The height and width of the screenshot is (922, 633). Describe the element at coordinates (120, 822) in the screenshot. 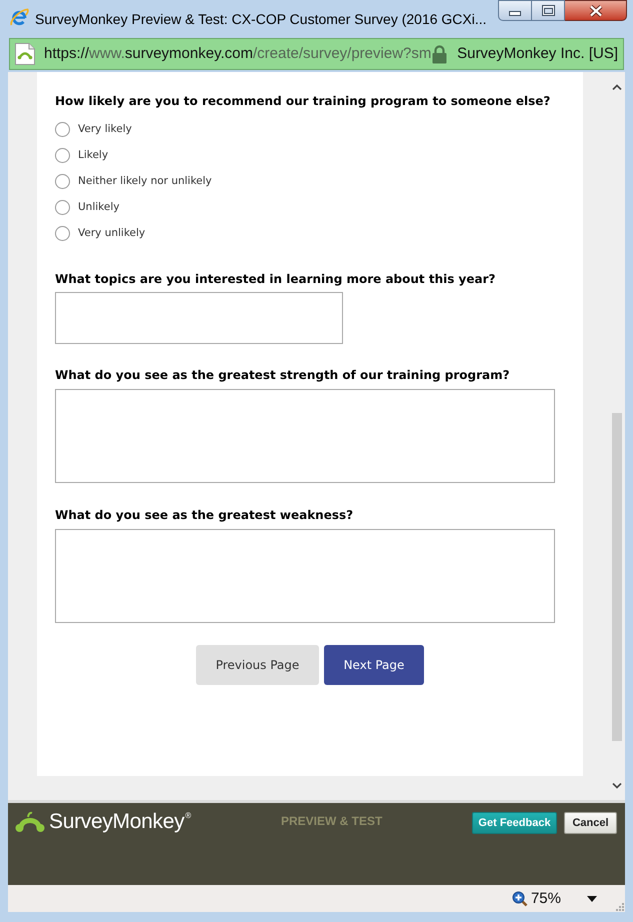

I see `logo-text: SurveyMonkey$^{®}$` at that location.